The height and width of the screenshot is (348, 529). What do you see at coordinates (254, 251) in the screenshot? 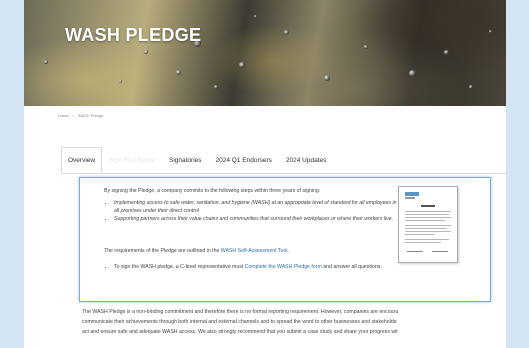
I see `self-assessment-tool-link: WASH Self-Assessment Tool` at bounding box center [254, 251].